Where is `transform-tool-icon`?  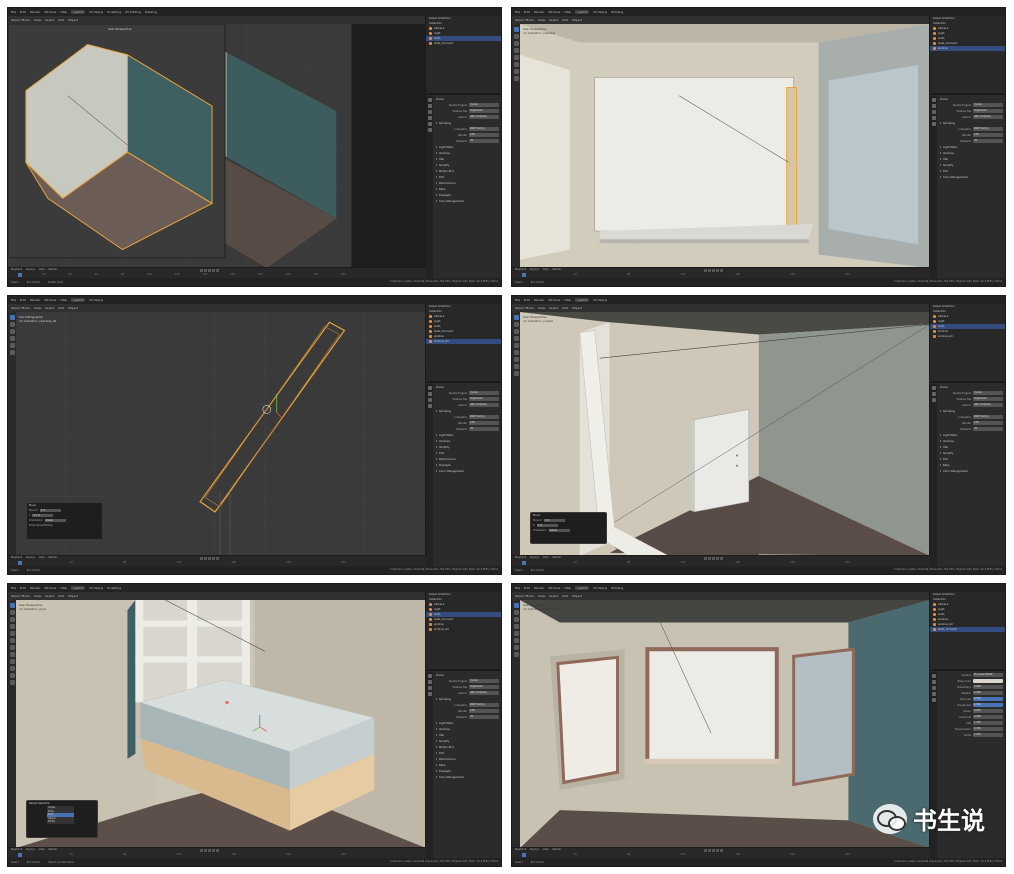 transform-tool-icon is located at coordinates (516, 64).